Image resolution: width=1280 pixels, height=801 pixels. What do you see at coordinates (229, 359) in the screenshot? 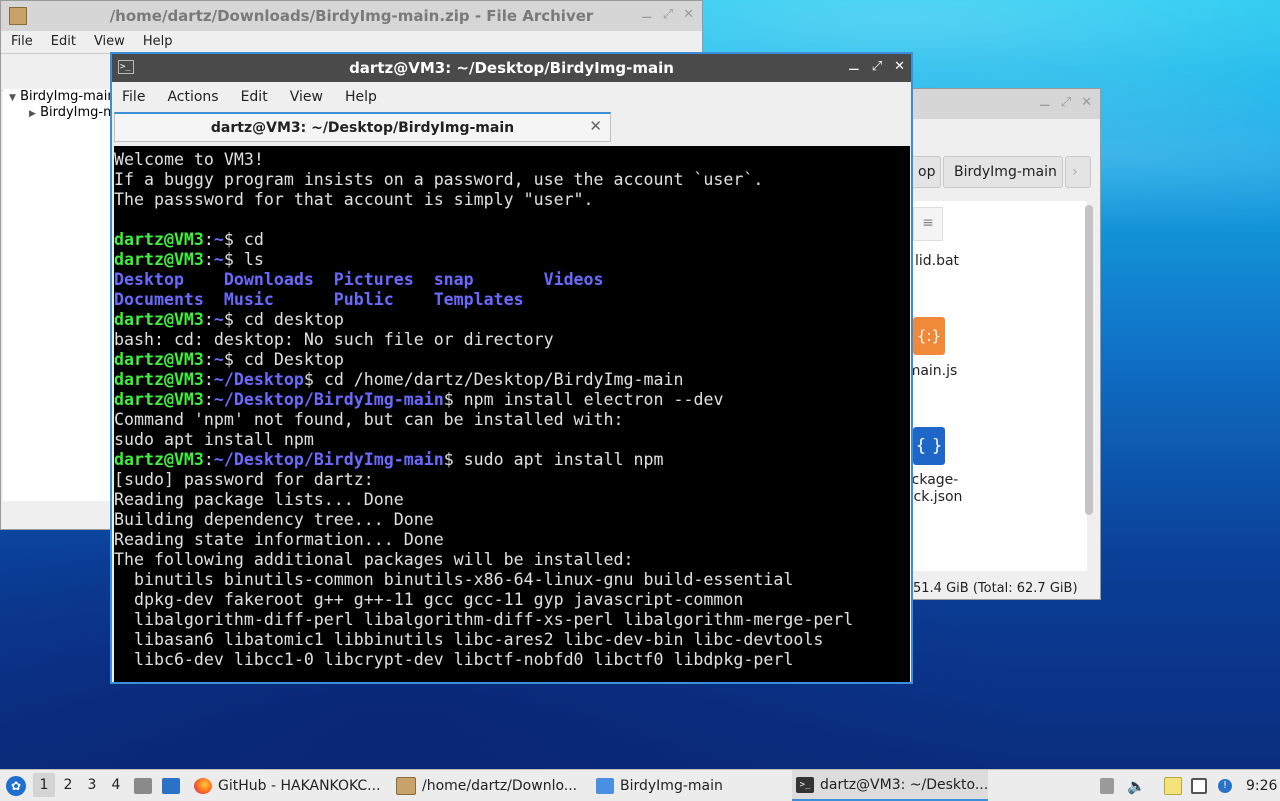
I see `terminal-line: dartz@VM3:~$ cd Desktop` at bounding box center [229, 359].